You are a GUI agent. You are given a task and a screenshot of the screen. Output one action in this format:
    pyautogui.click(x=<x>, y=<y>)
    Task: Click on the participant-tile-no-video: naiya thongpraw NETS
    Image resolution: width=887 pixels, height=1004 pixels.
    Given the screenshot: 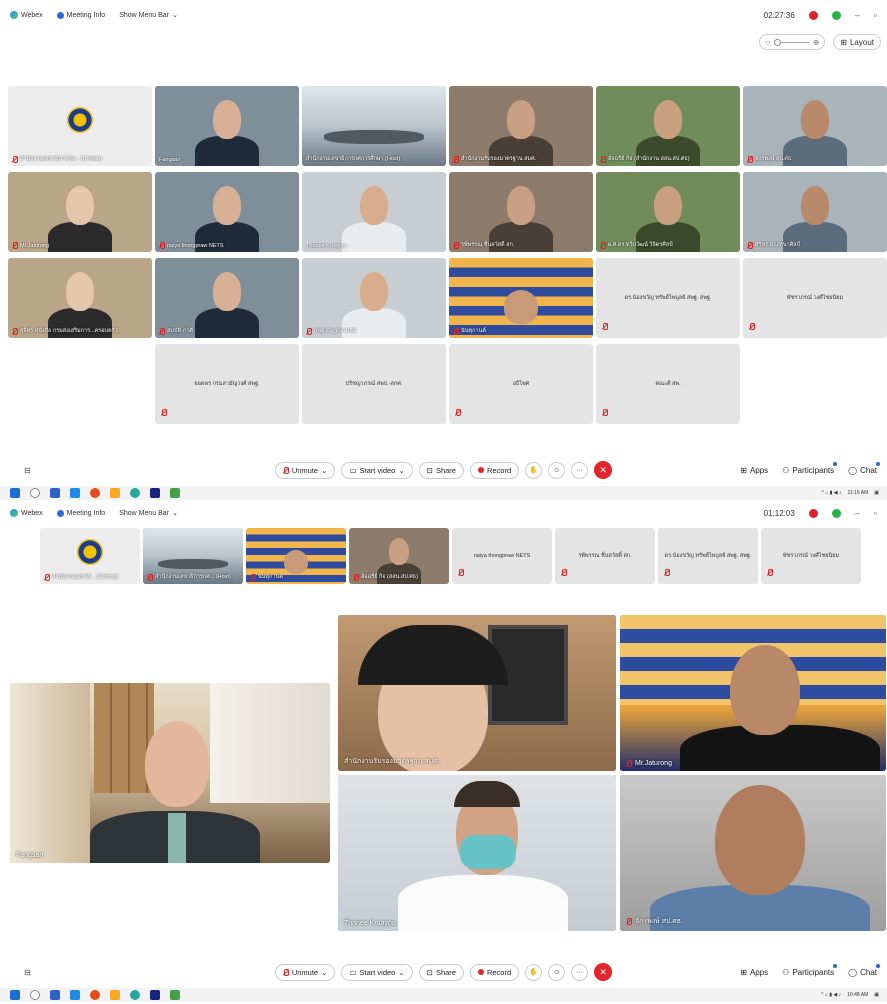 What is the action you would take?
    pyautogui.click(x=502, y=556)
    